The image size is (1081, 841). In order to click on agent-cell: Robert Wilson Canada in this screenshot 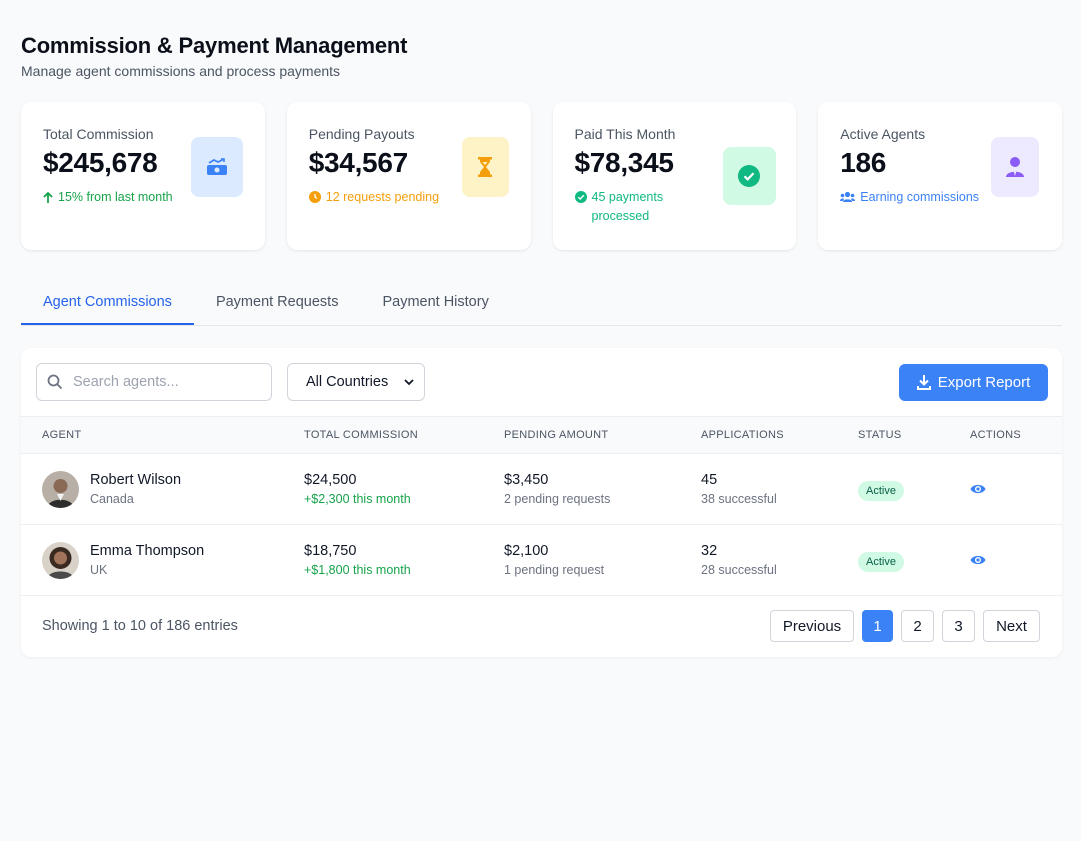, I will do `click(135, 488)`.